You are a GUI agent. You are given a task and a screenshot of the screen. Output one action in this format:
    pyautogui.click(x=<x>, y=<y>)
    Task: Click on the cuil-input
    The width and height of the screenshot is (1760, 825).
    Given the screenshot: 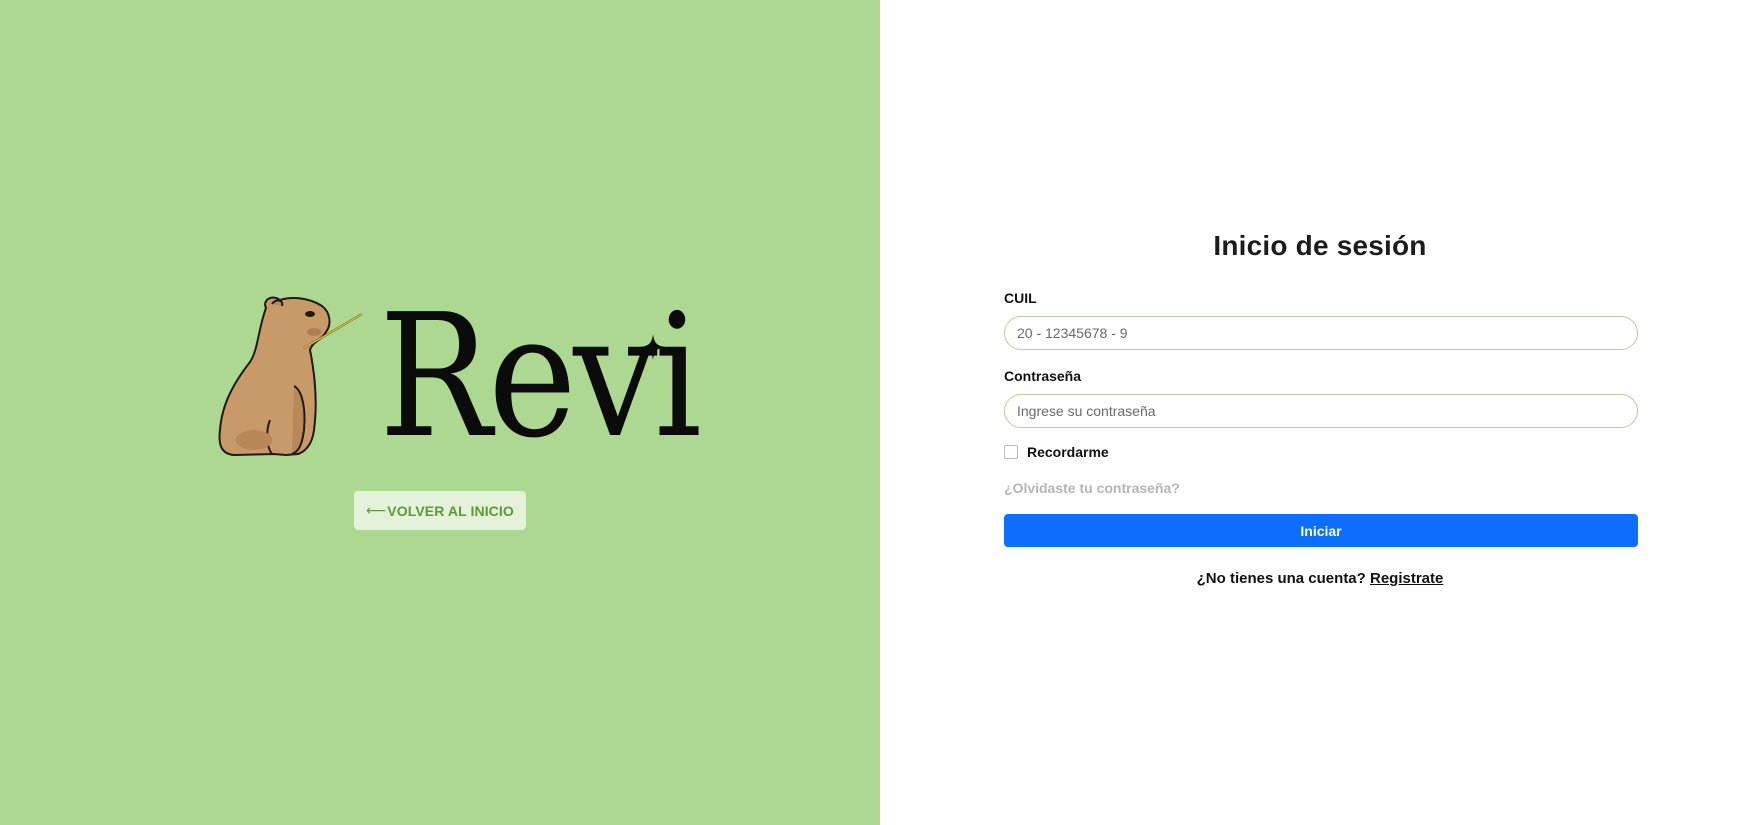 What is the action you would take?
    pyautogui.click(x=1321, y=333)
    